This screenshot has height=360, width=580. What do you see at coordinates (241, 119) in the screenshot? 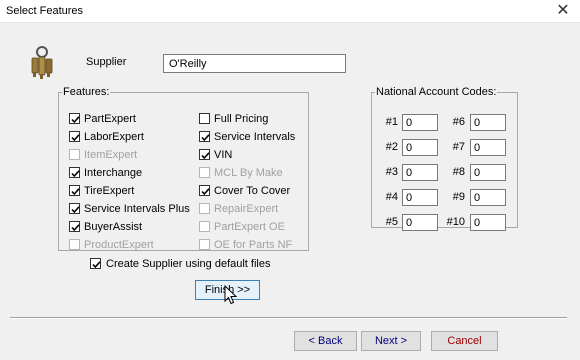
I see `feature-label: Full Pricing` at bounding box center [241, 119].